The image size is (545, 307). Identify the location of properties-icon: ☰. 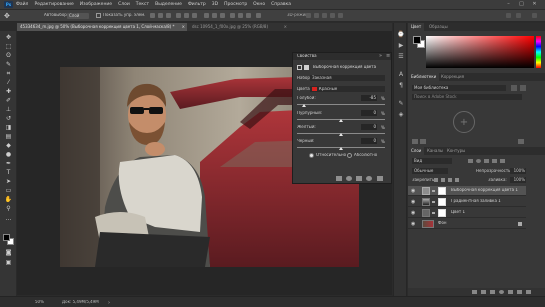
(401, 56).